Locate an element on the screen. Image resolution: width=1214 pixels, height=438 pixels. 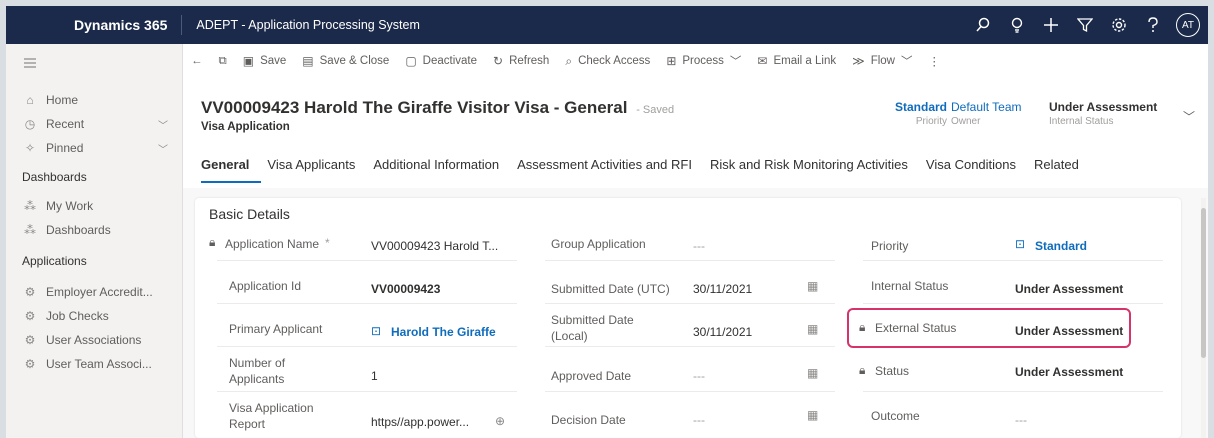
sidebar-item-my-work: ⁂ My Work is located at coordinates (94, 206).